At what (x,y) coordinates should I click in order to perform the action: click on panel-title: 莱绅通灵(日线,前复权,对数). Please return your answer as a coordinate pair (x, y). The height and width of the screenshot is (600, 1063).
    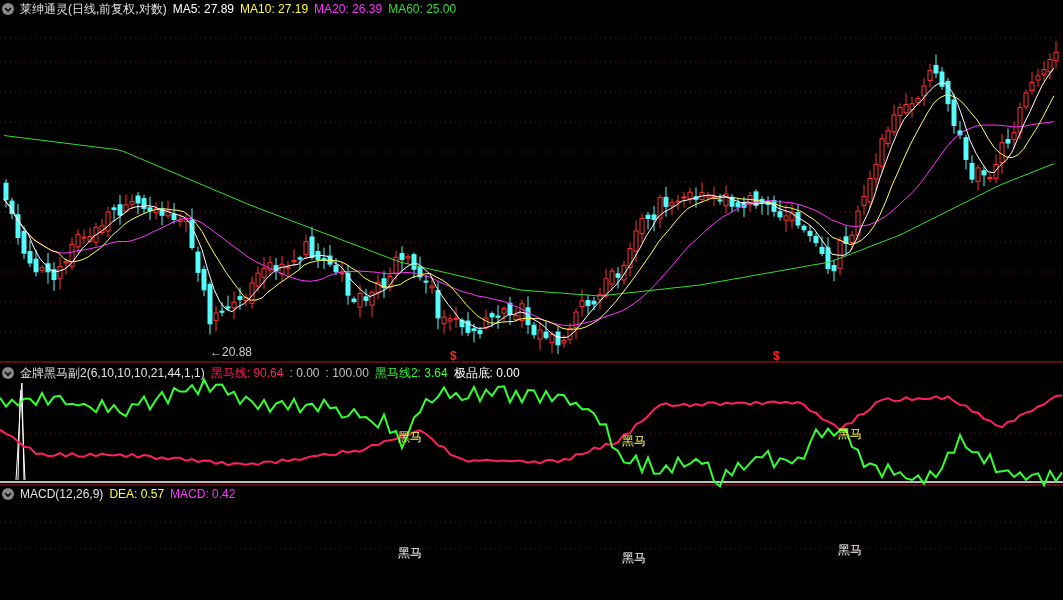
    Looking at the image, I should click on (93, 9).